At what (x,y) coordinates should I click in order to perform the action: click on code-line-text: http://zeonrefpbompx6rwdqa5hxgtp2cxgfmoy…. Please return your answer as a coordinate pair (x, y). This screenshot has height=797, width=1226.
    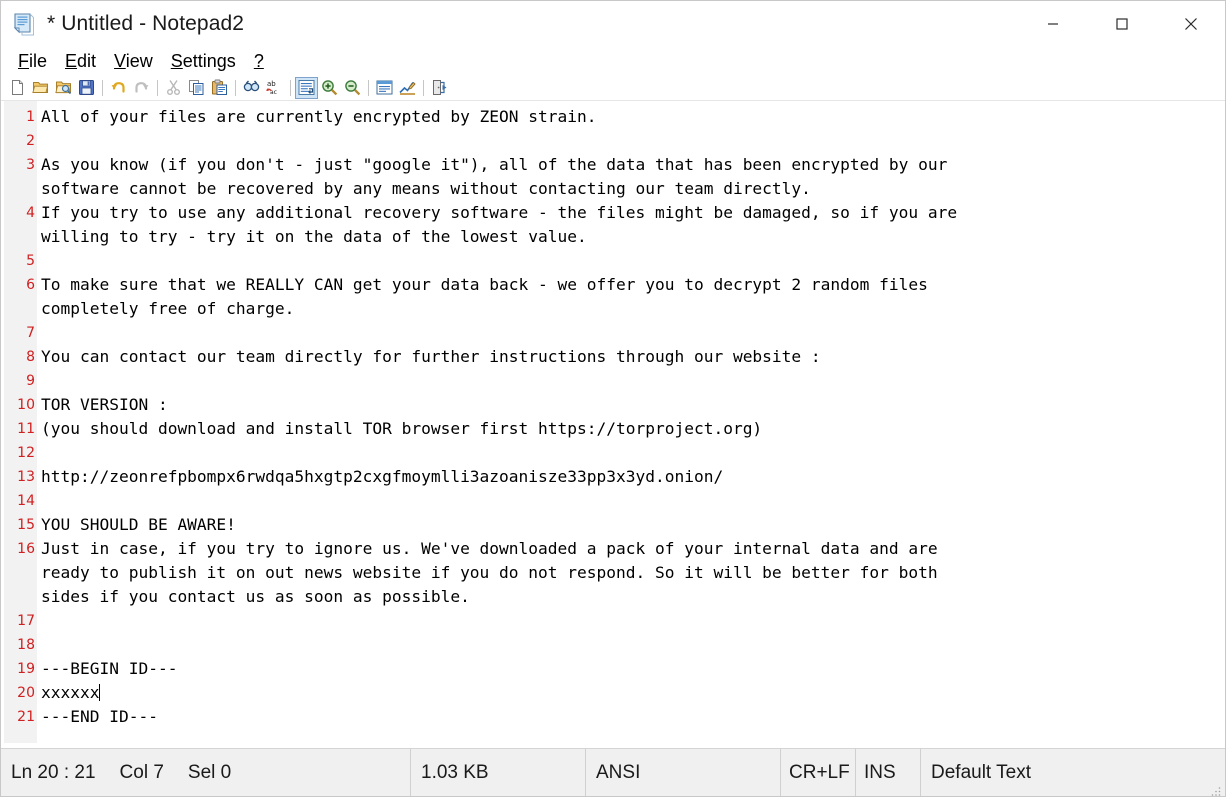
    Looking at the image, I should click on (382, 476).